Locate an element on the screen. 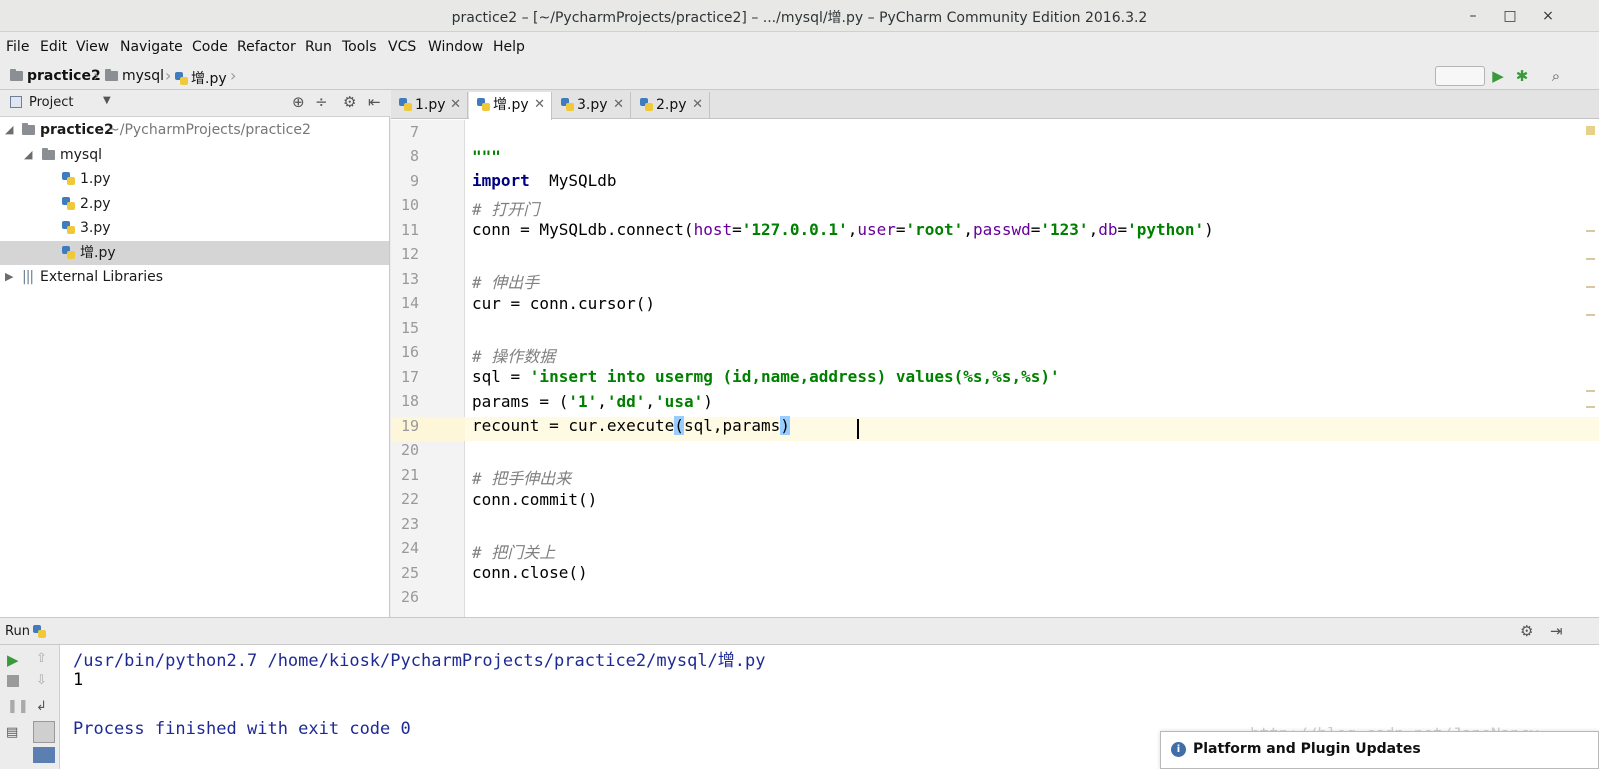 Image resolution: width=1599 pixels, height=769 pixels. menu-run: Run is located at coordinates (318, 47).